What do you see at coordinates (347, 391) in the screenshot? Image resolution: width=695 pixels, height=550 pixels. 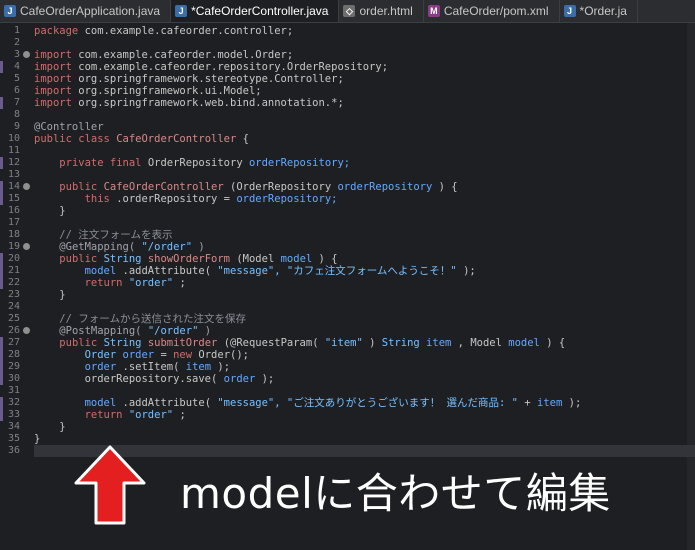 I see `code-line: 31` at bounding box center [347, 391].